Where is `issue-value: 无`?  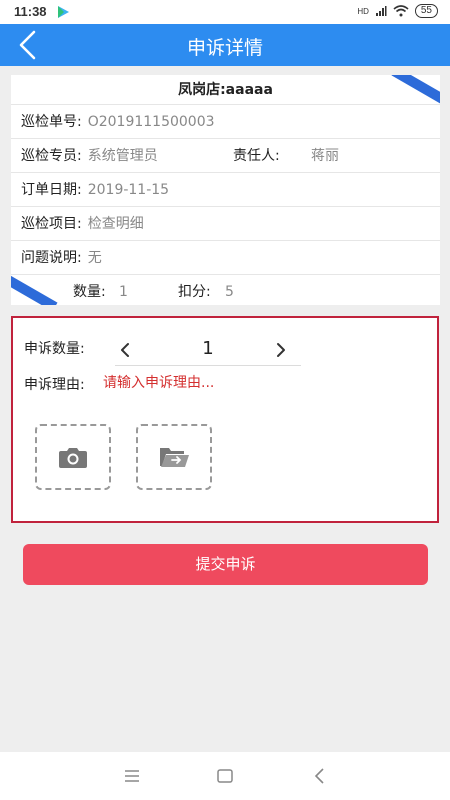 issue-value: 无 is located at coordinates (94, 258).